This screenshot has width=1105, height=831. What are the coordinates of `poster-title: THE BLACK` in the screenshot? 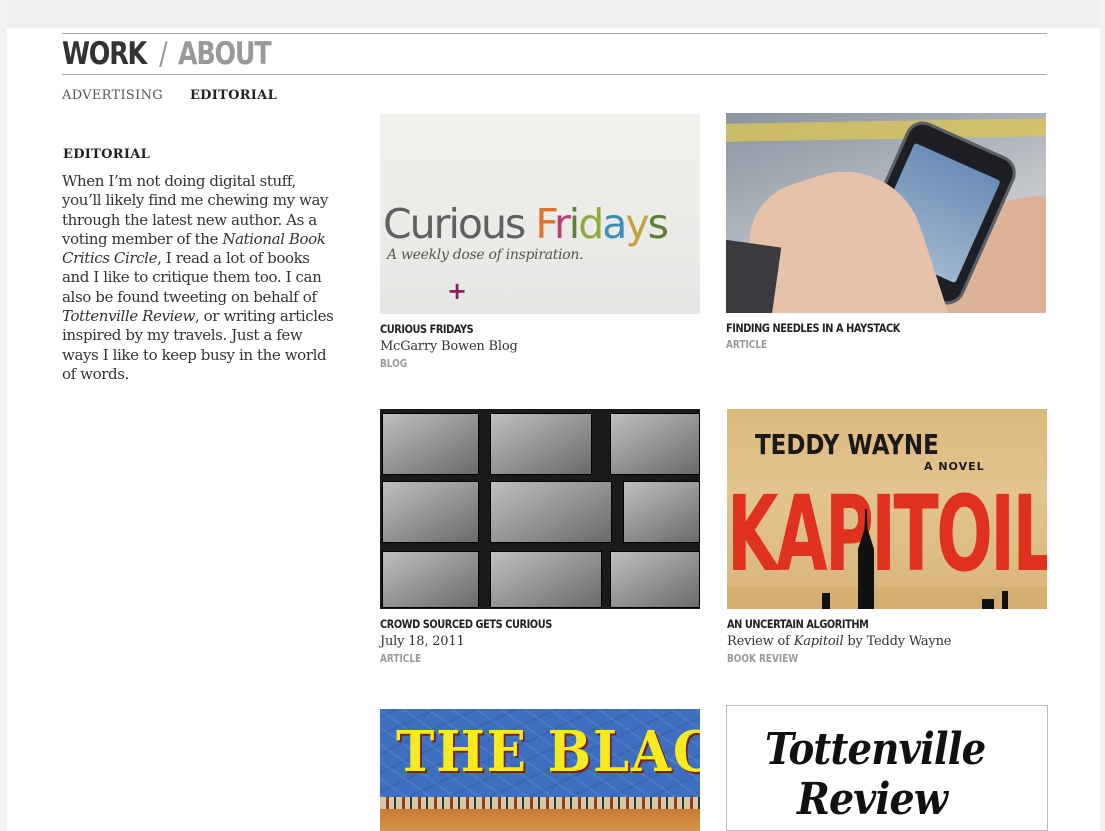 It's located at (548, 752).